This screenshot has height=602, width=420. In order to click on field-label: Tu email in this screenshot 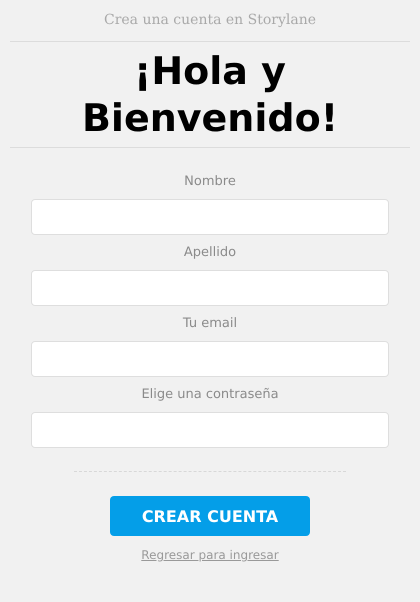, I will do `click(210, 324)`.